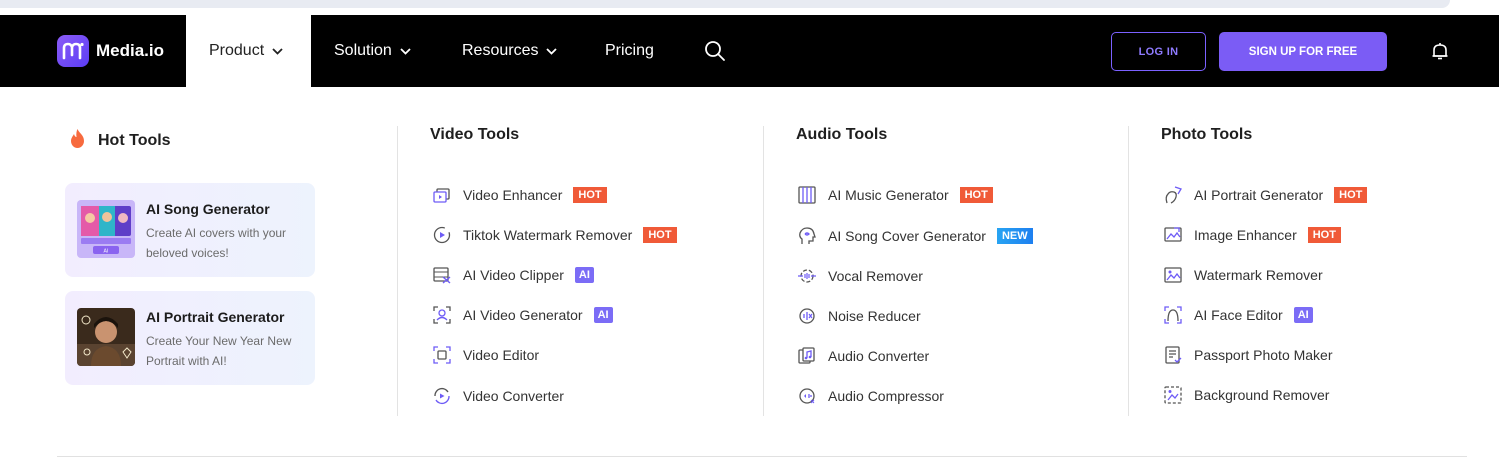 The height and width of the screenshot is (474, 1499). I want to click on tool-vocal-remover: Vocal Remover, so click(860, 276).